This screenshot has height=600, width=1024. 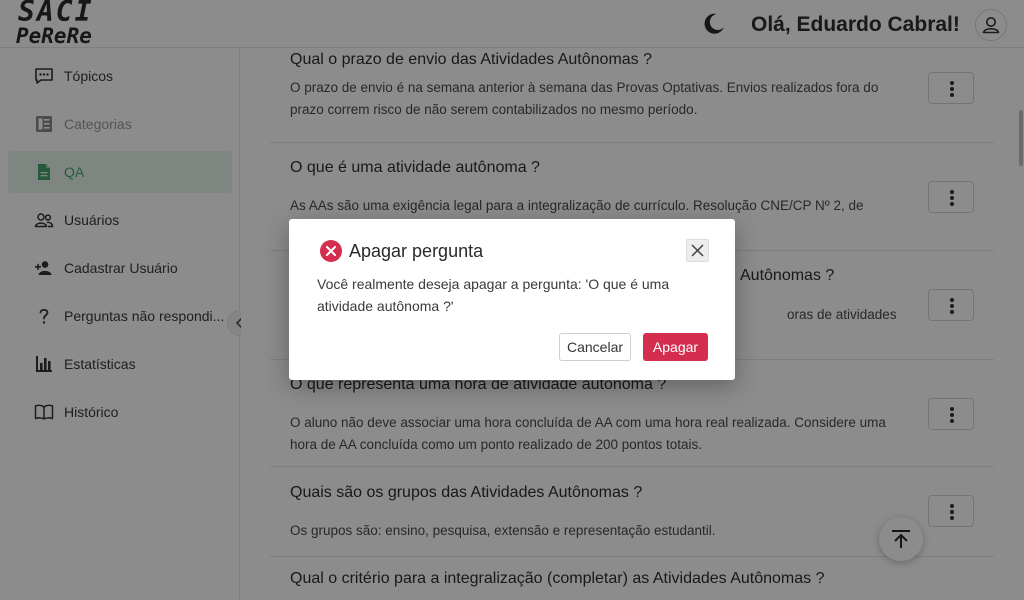 I want to click on close-icon, so click(x=697, y=250).